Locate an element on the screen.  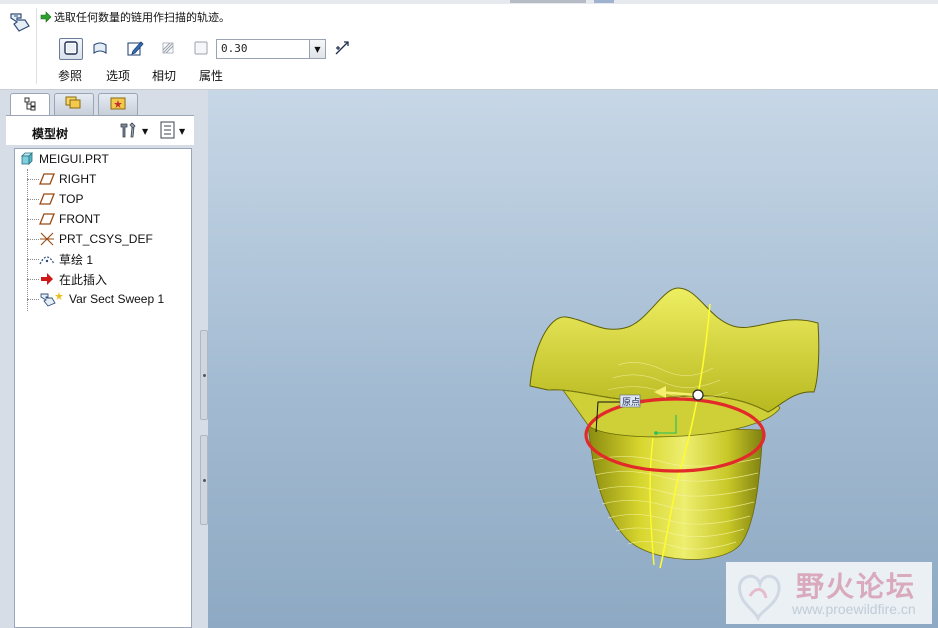
watermark-logo is located at coordinates (759, 598).